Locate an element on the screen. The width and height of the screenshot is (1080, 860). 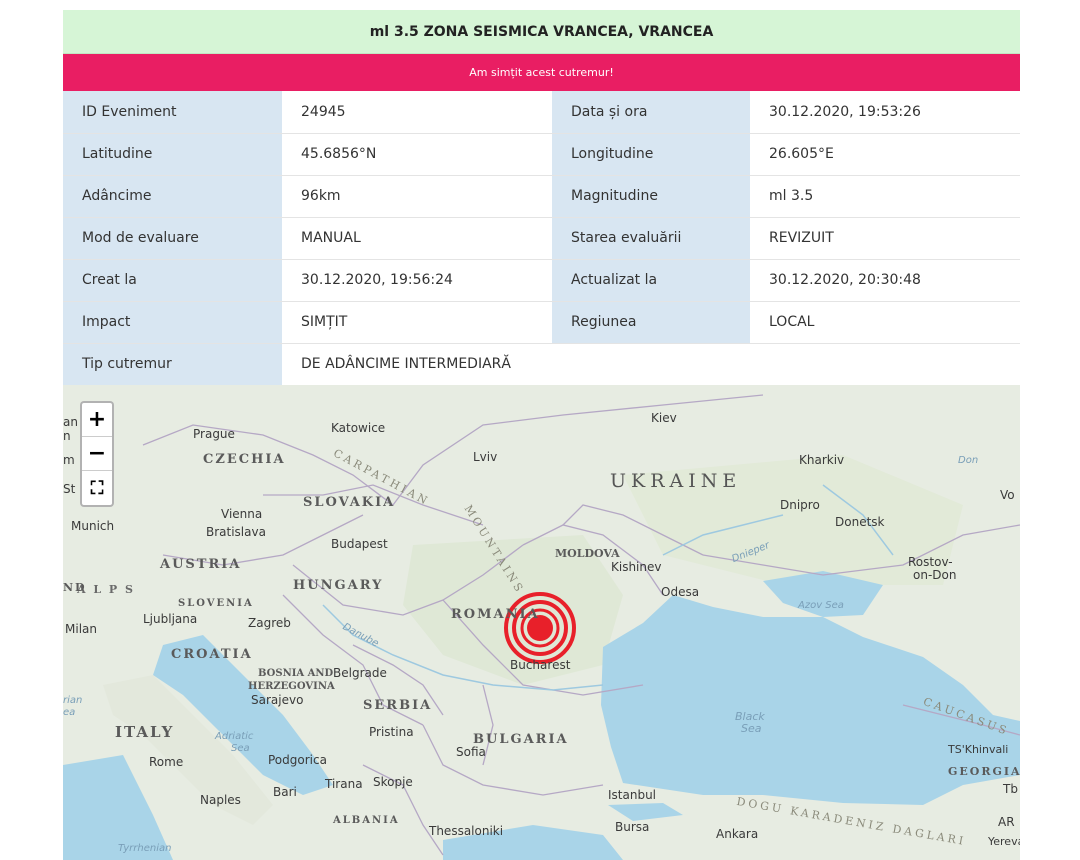
city-label-milan: Milan is located at coordinates (81, 629).